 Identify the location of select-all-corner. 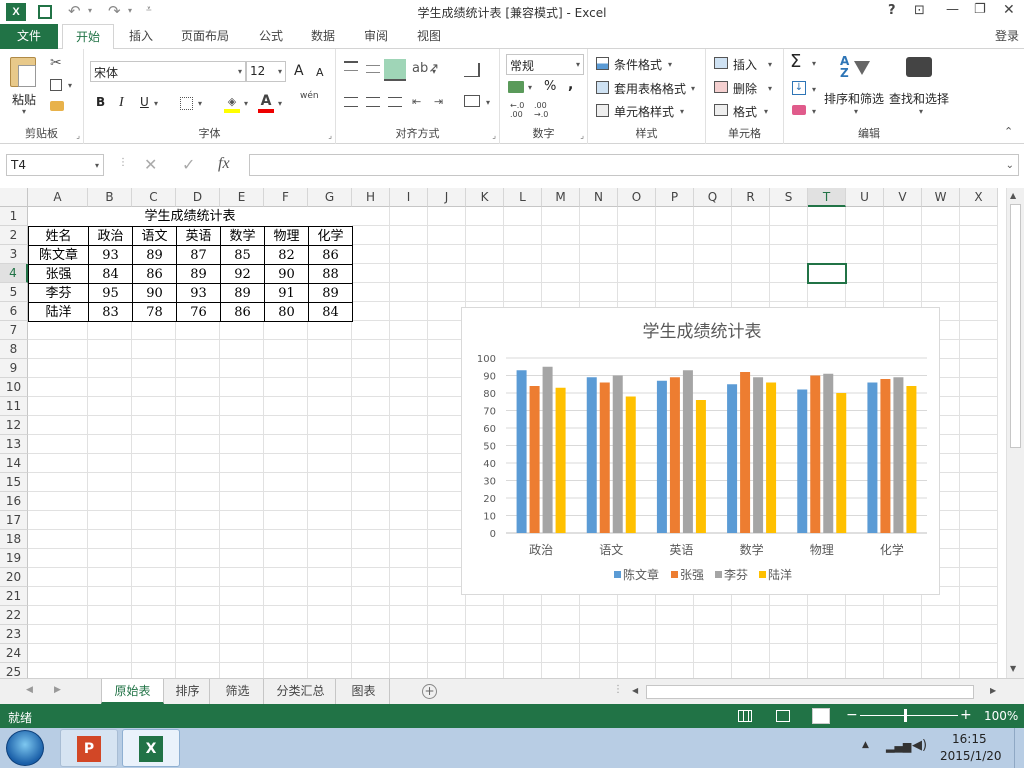
(14, 197).